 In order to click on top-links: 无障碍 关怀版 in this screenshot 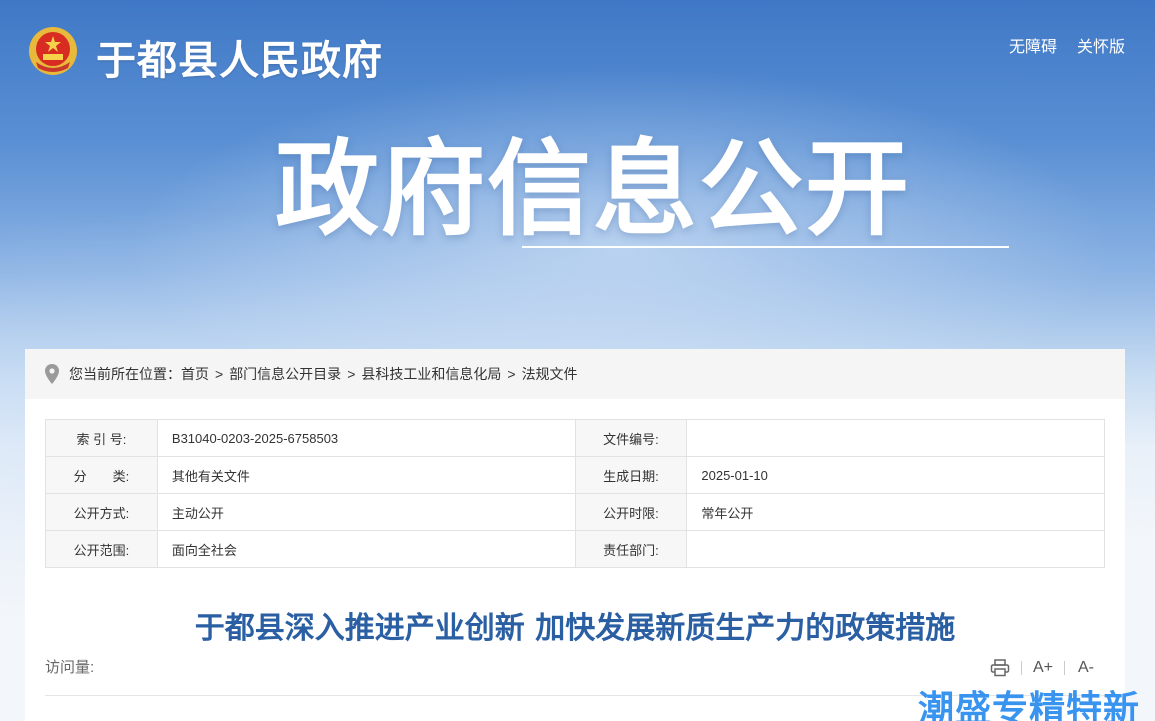, I will do `click(1067, 45)`.